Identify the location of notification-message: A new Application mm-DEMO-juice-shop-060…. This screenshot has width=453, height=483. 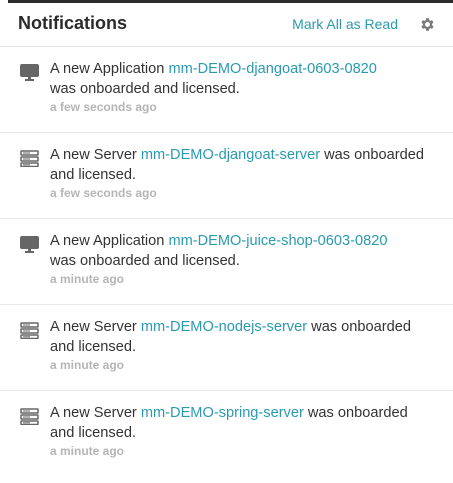
(242, 251).